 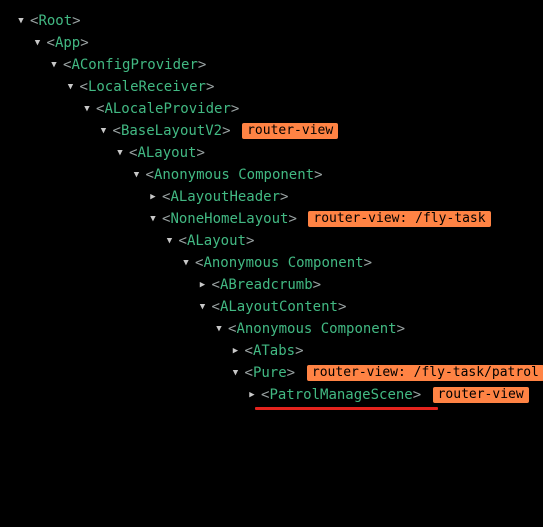 I want to click on component-tag: <ALayoutHeader>, so click(x=225, y=197).